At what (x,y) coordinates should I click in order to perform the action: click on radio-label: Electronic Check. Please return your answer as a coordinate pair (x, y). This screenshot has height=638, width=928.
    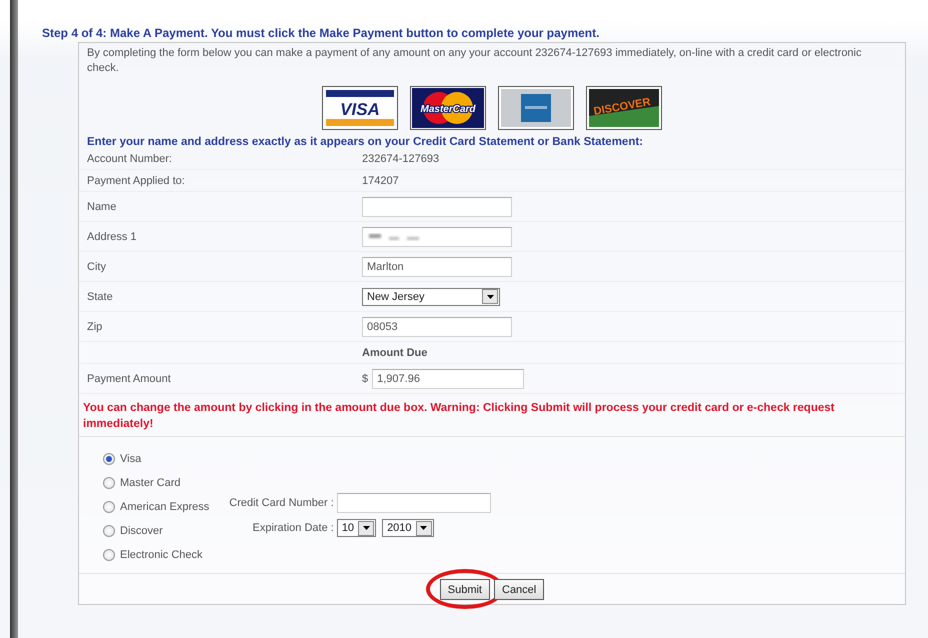
    Looking at the image, I should click on (161, 555).